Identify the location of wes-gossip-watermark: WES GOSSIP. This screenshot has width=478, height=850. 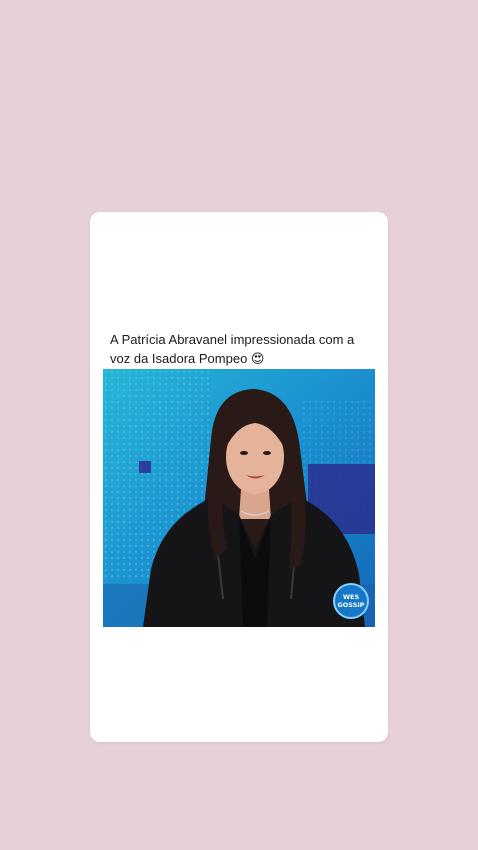
(351, 601).